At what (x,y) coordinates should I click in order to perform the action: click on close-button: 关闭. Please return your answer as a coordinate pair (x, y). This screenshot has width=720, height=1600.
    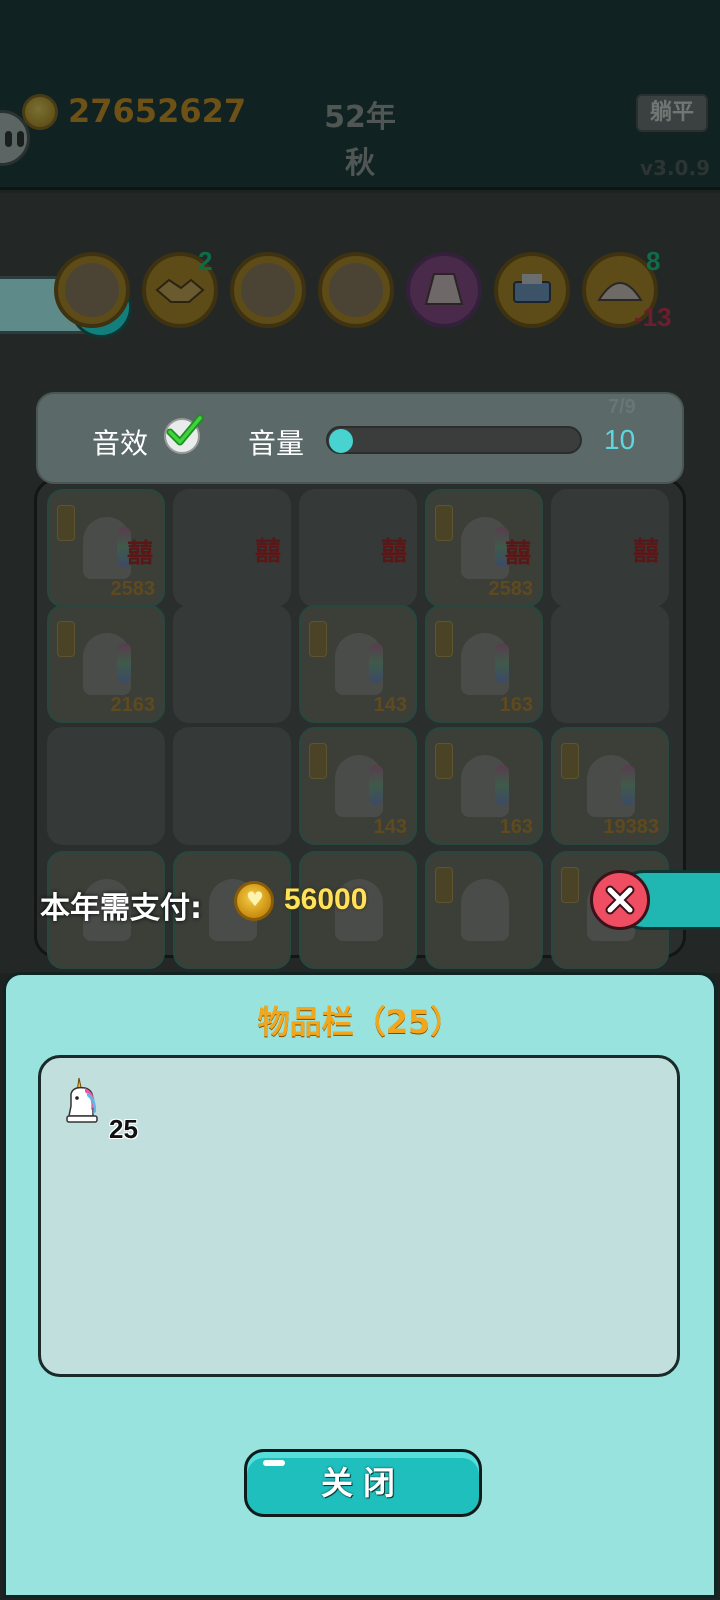
    Looking at the image, I should click on (363, 1483).